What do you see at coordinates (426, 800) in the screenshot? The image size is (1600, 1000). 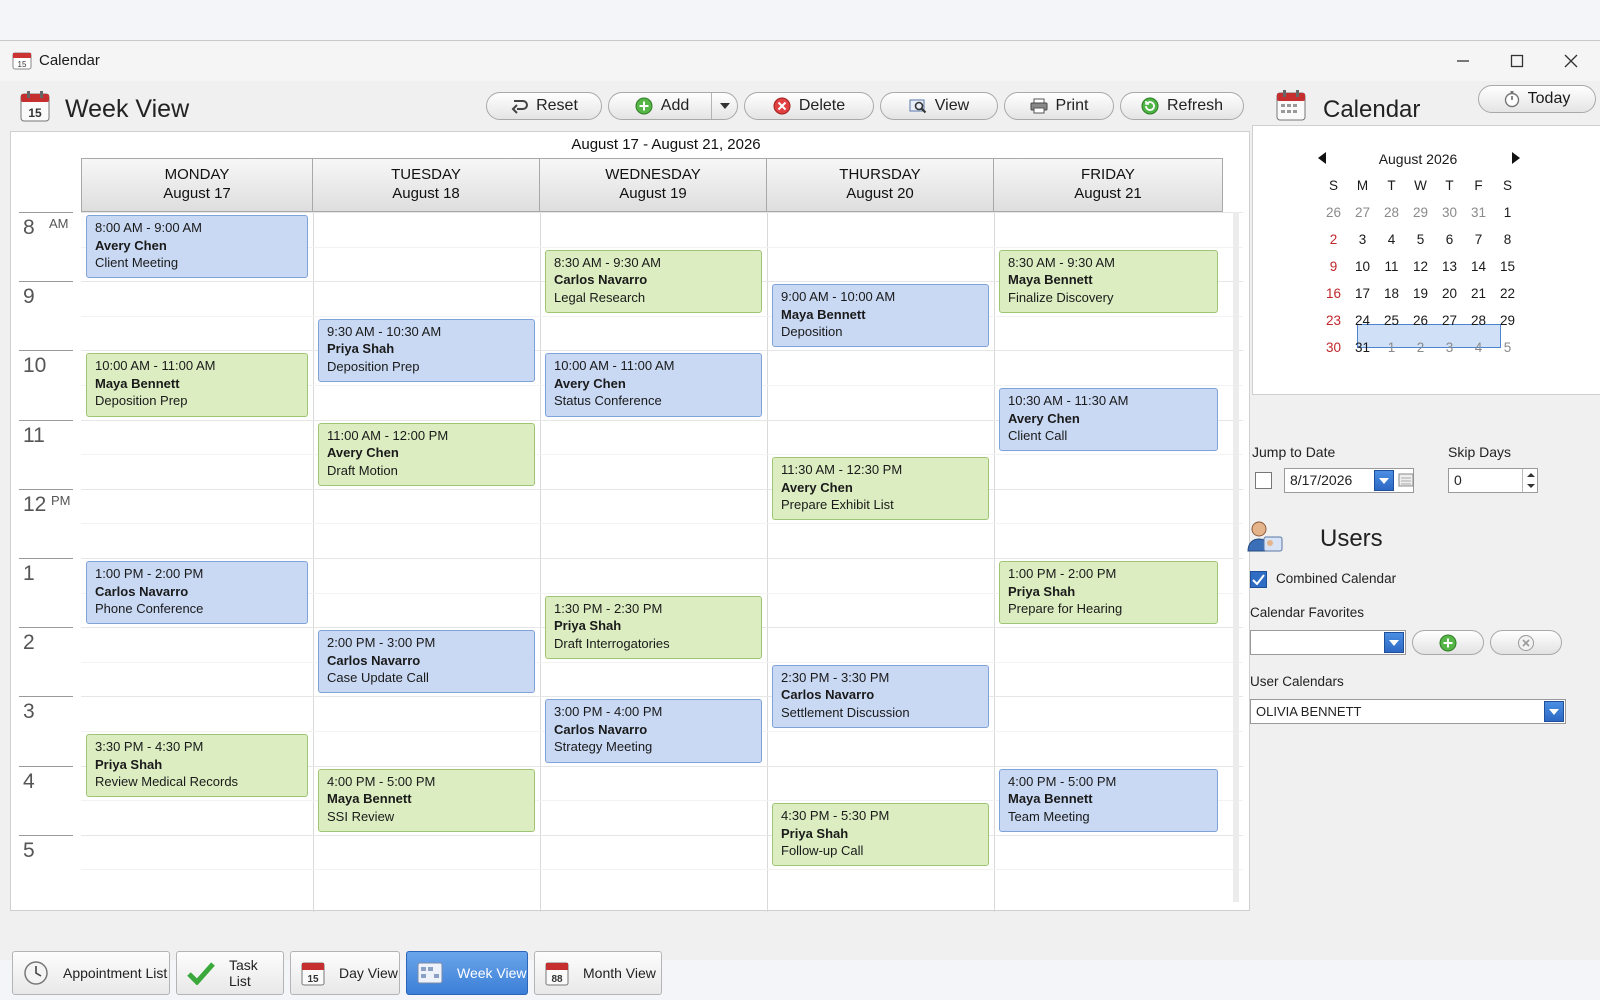 I see `appointment-card: 4:00 PM - 5:00 PM Maya Bennett SSI Review` at bounding box center [426, 800].